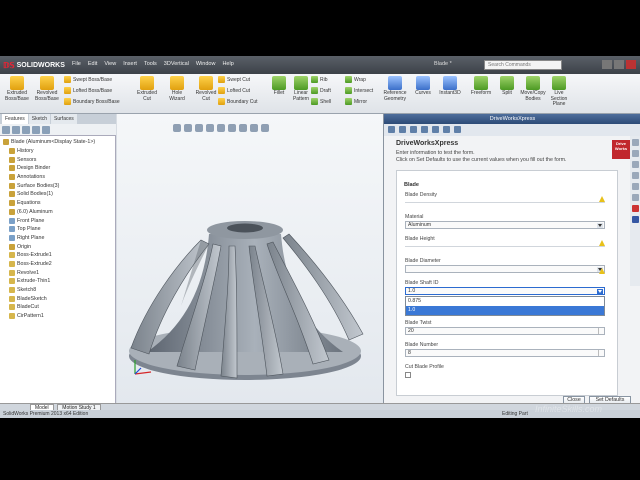 The width and height of the screenshot is (640, 480). I want to click on tree-node: Annotations, so click(58, 177).